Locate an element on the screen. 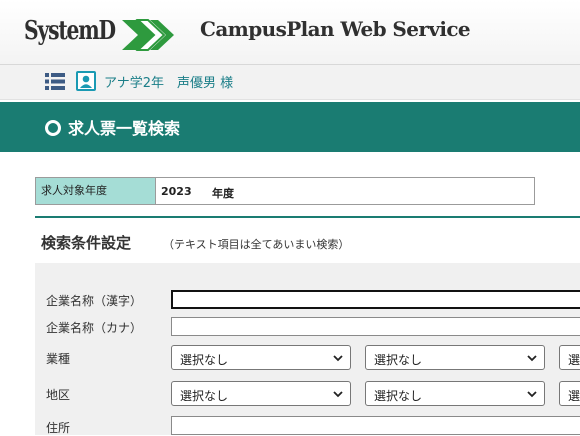  target-year-value: 2023 is located at coordinates (176, 191).